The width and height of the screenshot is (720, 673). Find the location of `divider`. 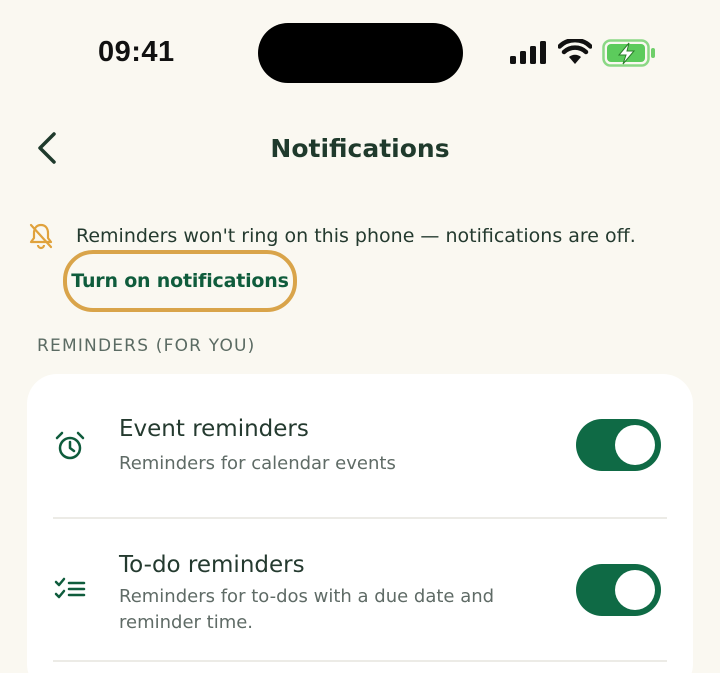

divider is located at coordinates (360, 661).